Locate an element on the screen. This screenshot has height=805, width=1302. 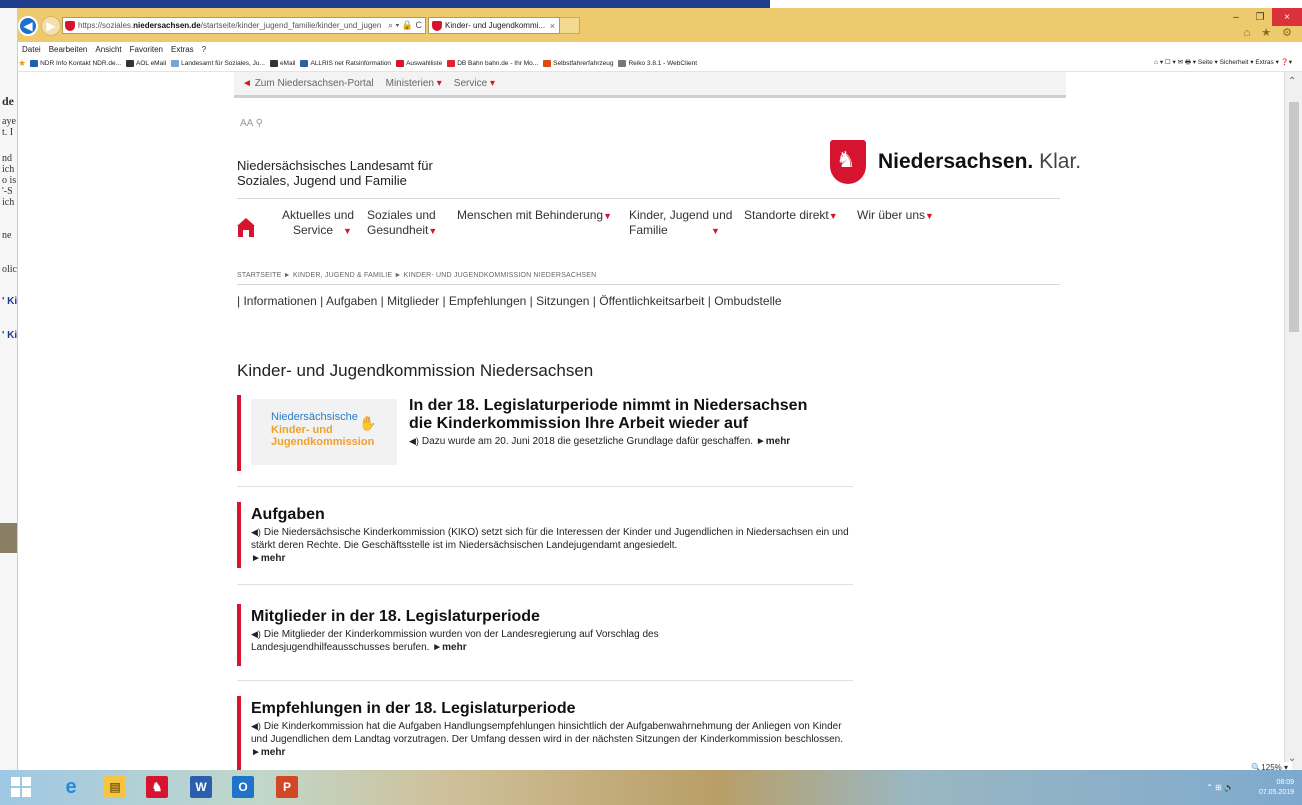
bg-text-fragment: ich is located at coordinates (8, 202).